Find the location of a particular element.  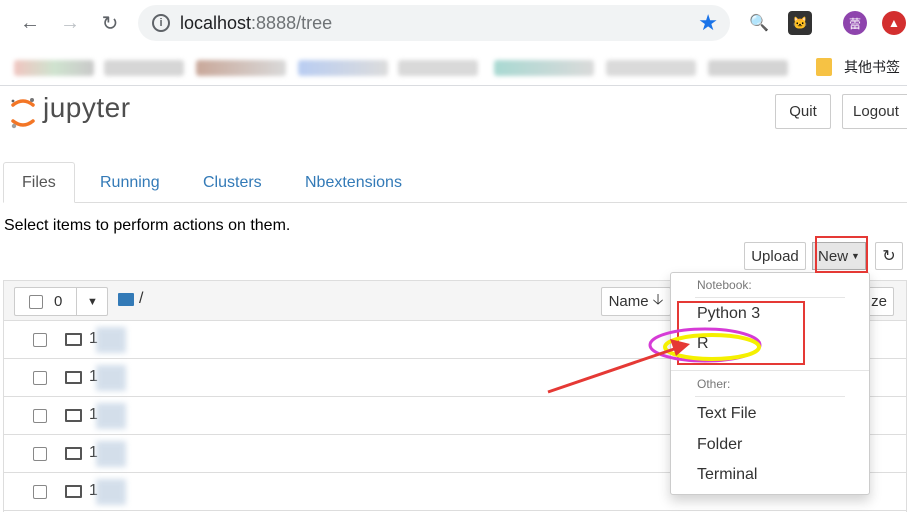

address-bar: i localhost:8888/tree ★ is located at coordinates (434, 23).